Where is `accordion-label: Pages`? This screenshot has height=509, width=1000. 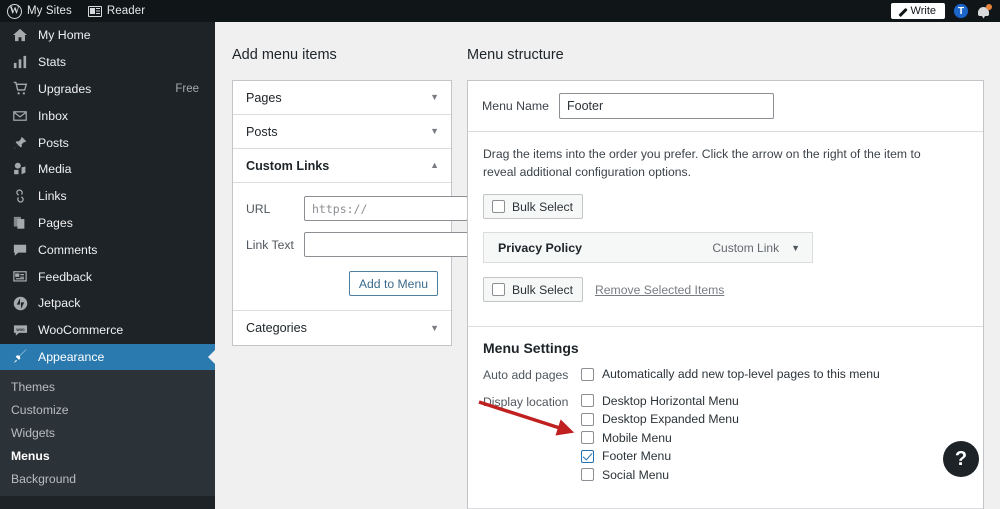 accordion-label: Pages is located at coordinates (264, 97).